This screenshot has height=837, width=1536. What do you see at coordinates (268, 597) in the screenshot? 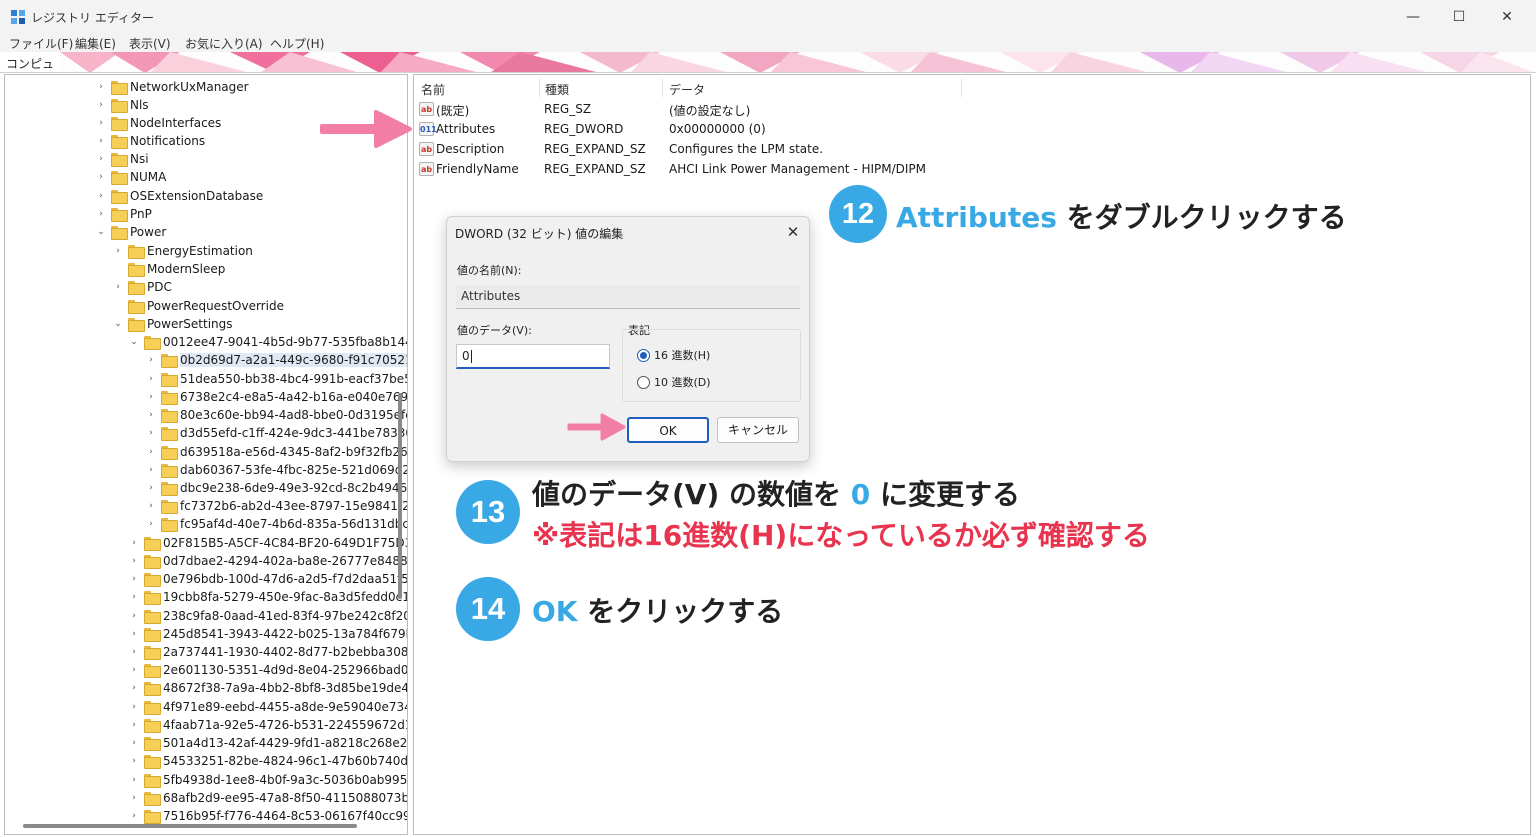
I see `tree-item-guid: › 19cbb8fa-5279-450e-9fac-8a3d5fedd0c1` at bounding box center [268, 597].